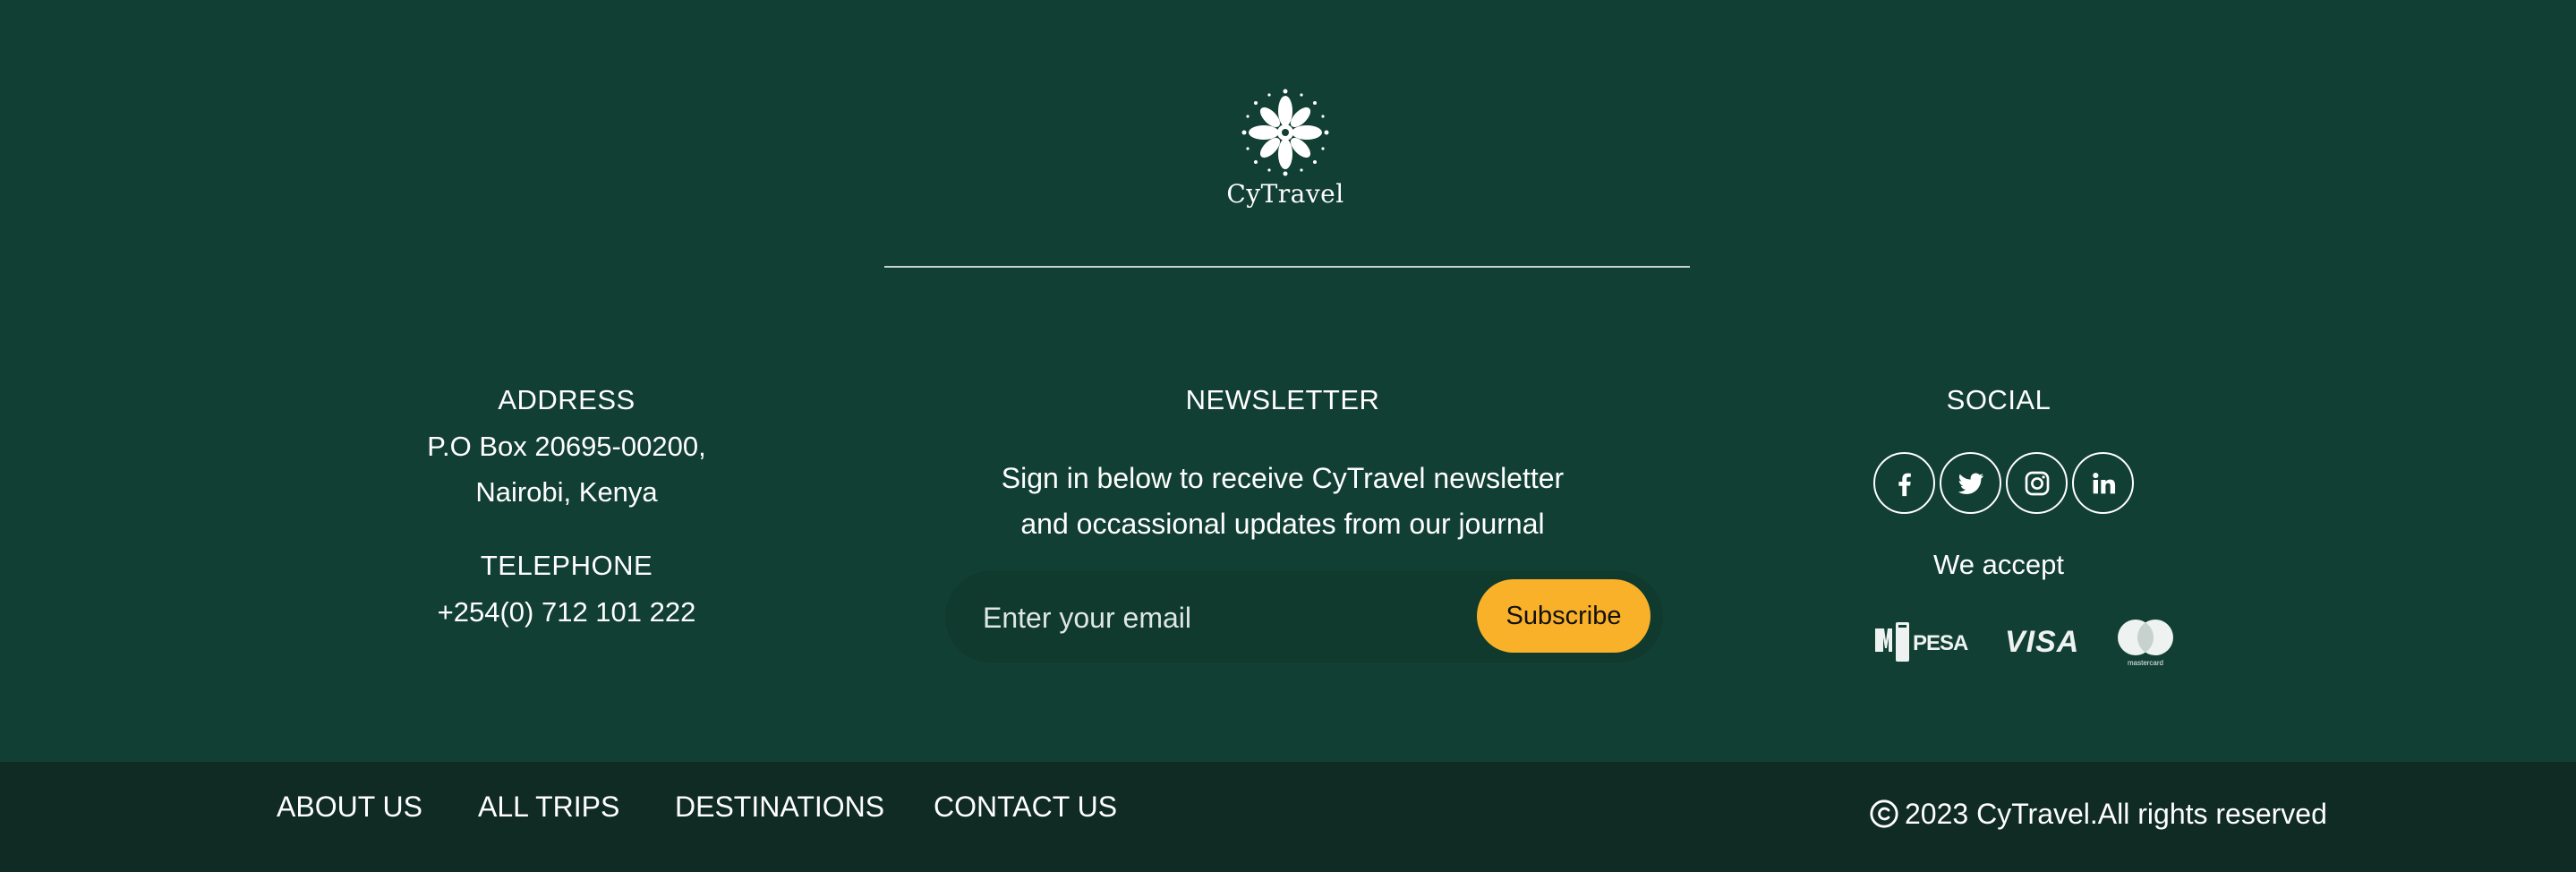 This screenshot has height=872, width=2576. I want to click on newsletter-heading: NEWSLETTER, so click(1282, 399).